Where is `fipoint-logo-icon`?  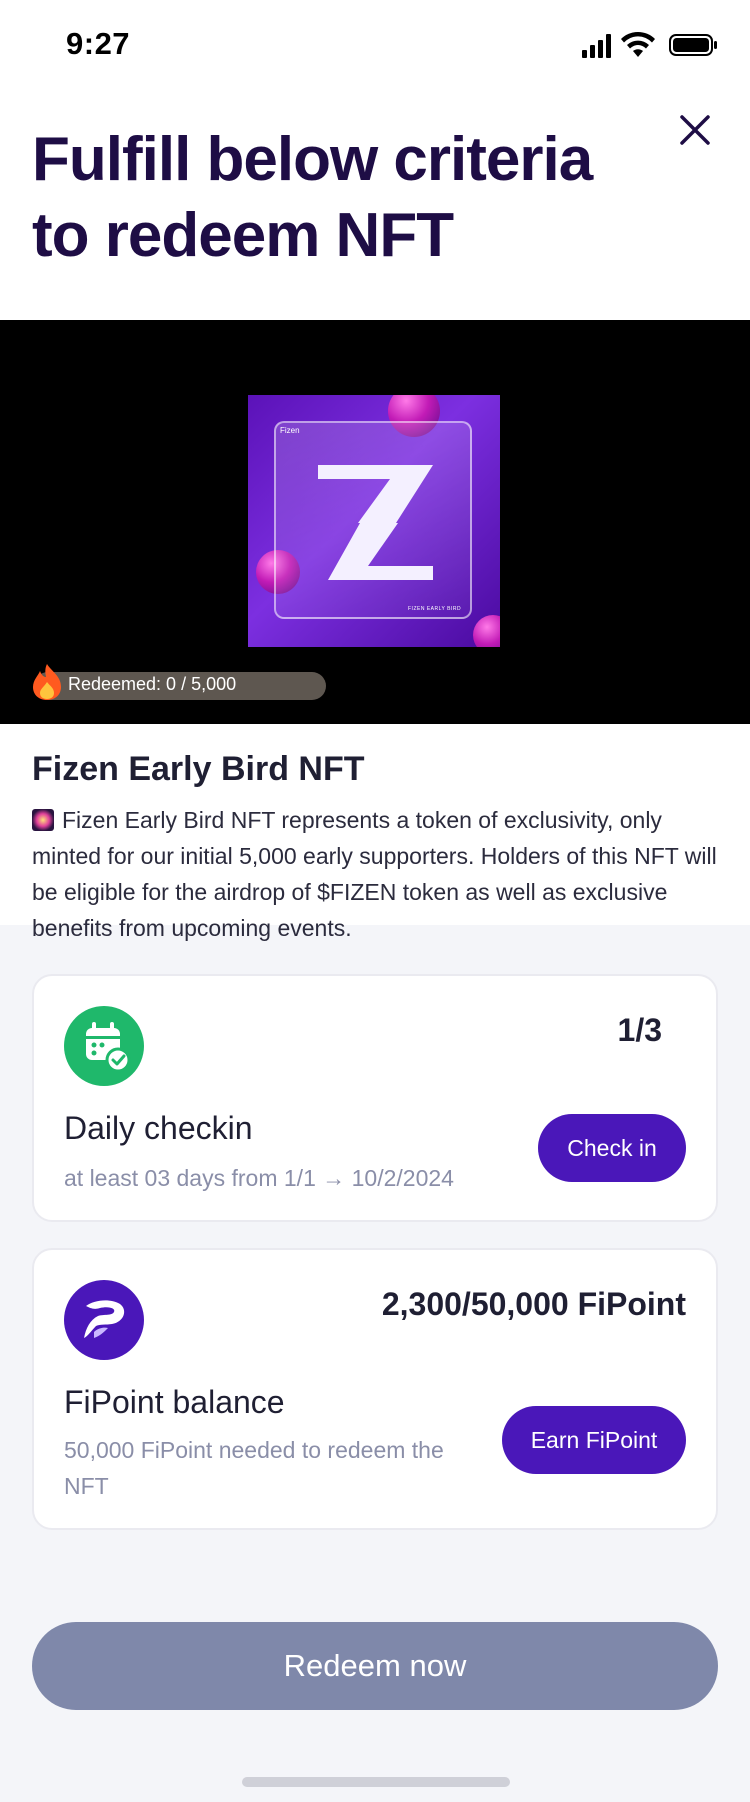 fipoint-logo-icon is located at coordinates (104, 1320).